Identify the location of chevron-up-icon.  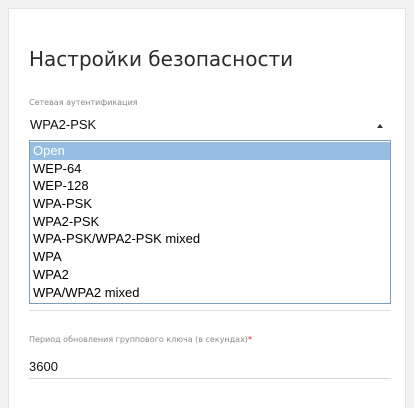
(380, 126).